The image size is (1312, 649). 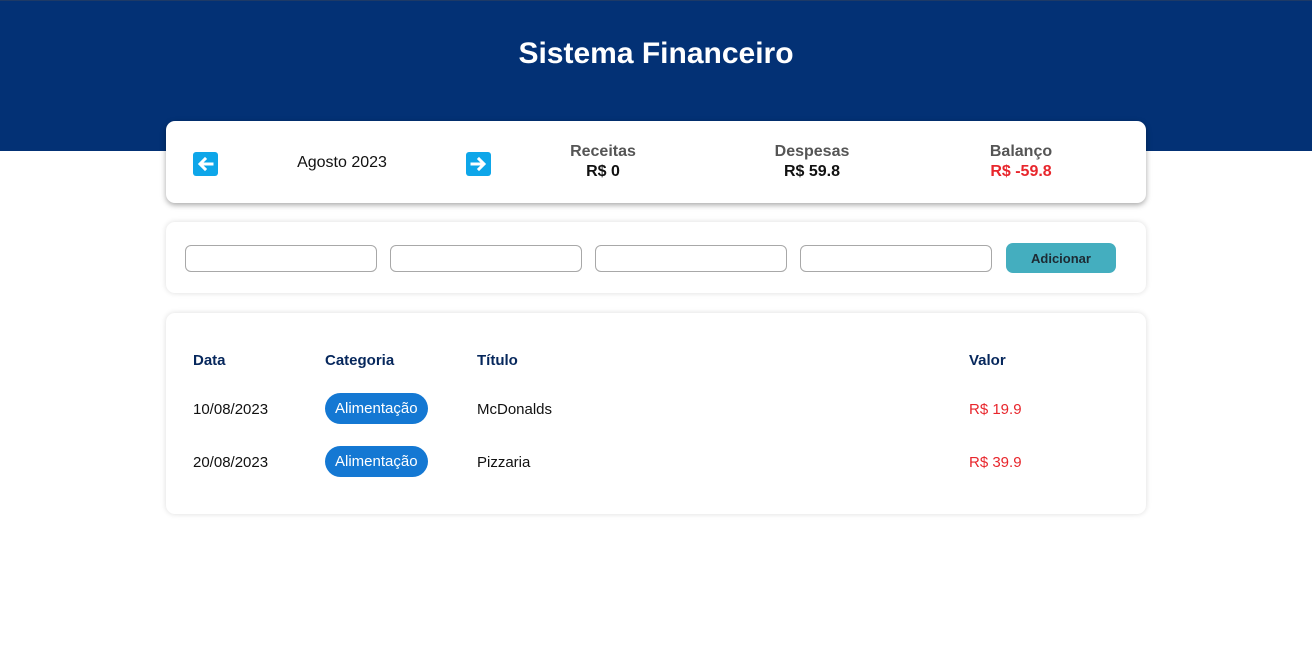 I want to click on header-data: Data, so click(x=209, y=360).